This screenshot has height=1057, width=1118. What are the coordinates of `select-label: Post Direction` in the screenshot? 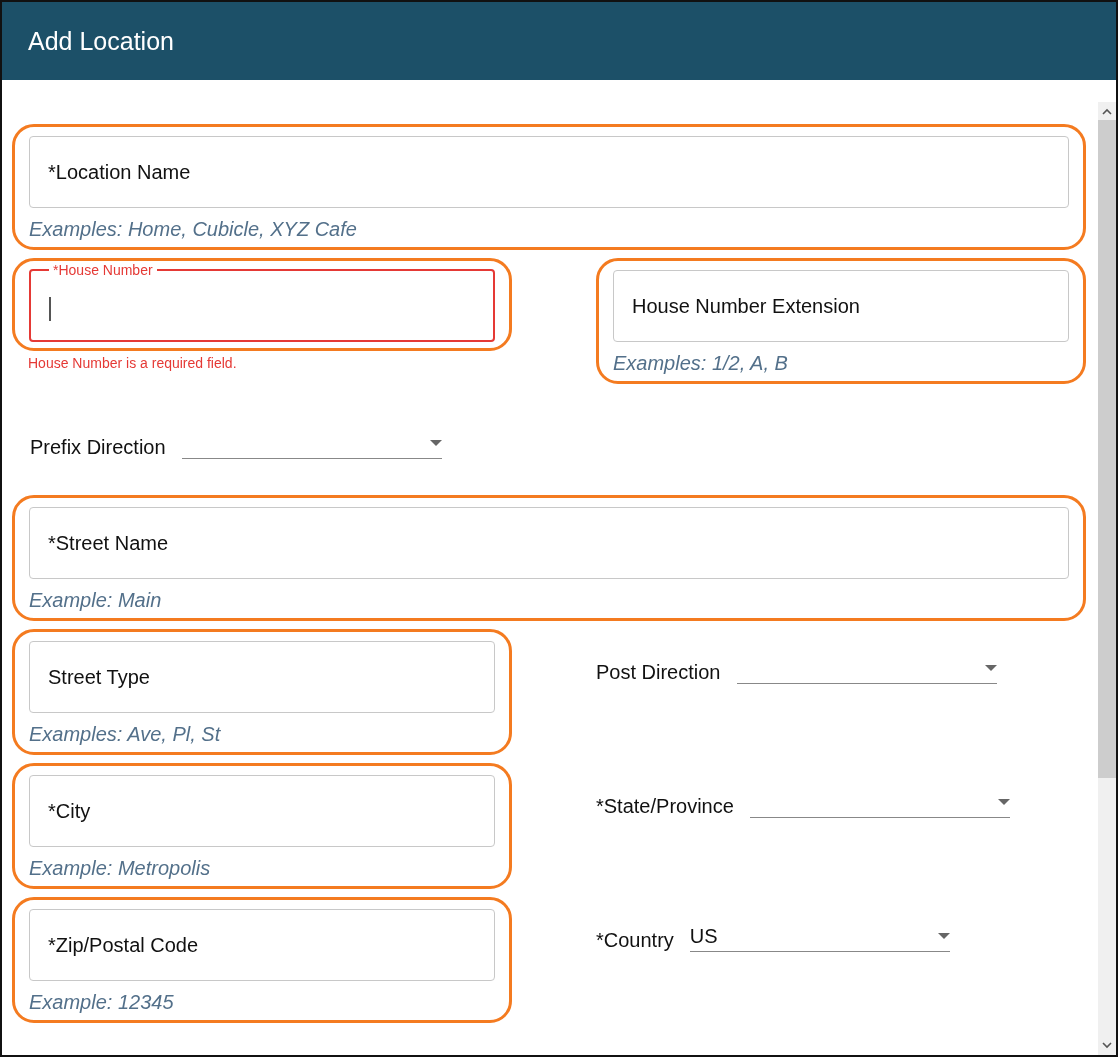 It's located at (658, 672).